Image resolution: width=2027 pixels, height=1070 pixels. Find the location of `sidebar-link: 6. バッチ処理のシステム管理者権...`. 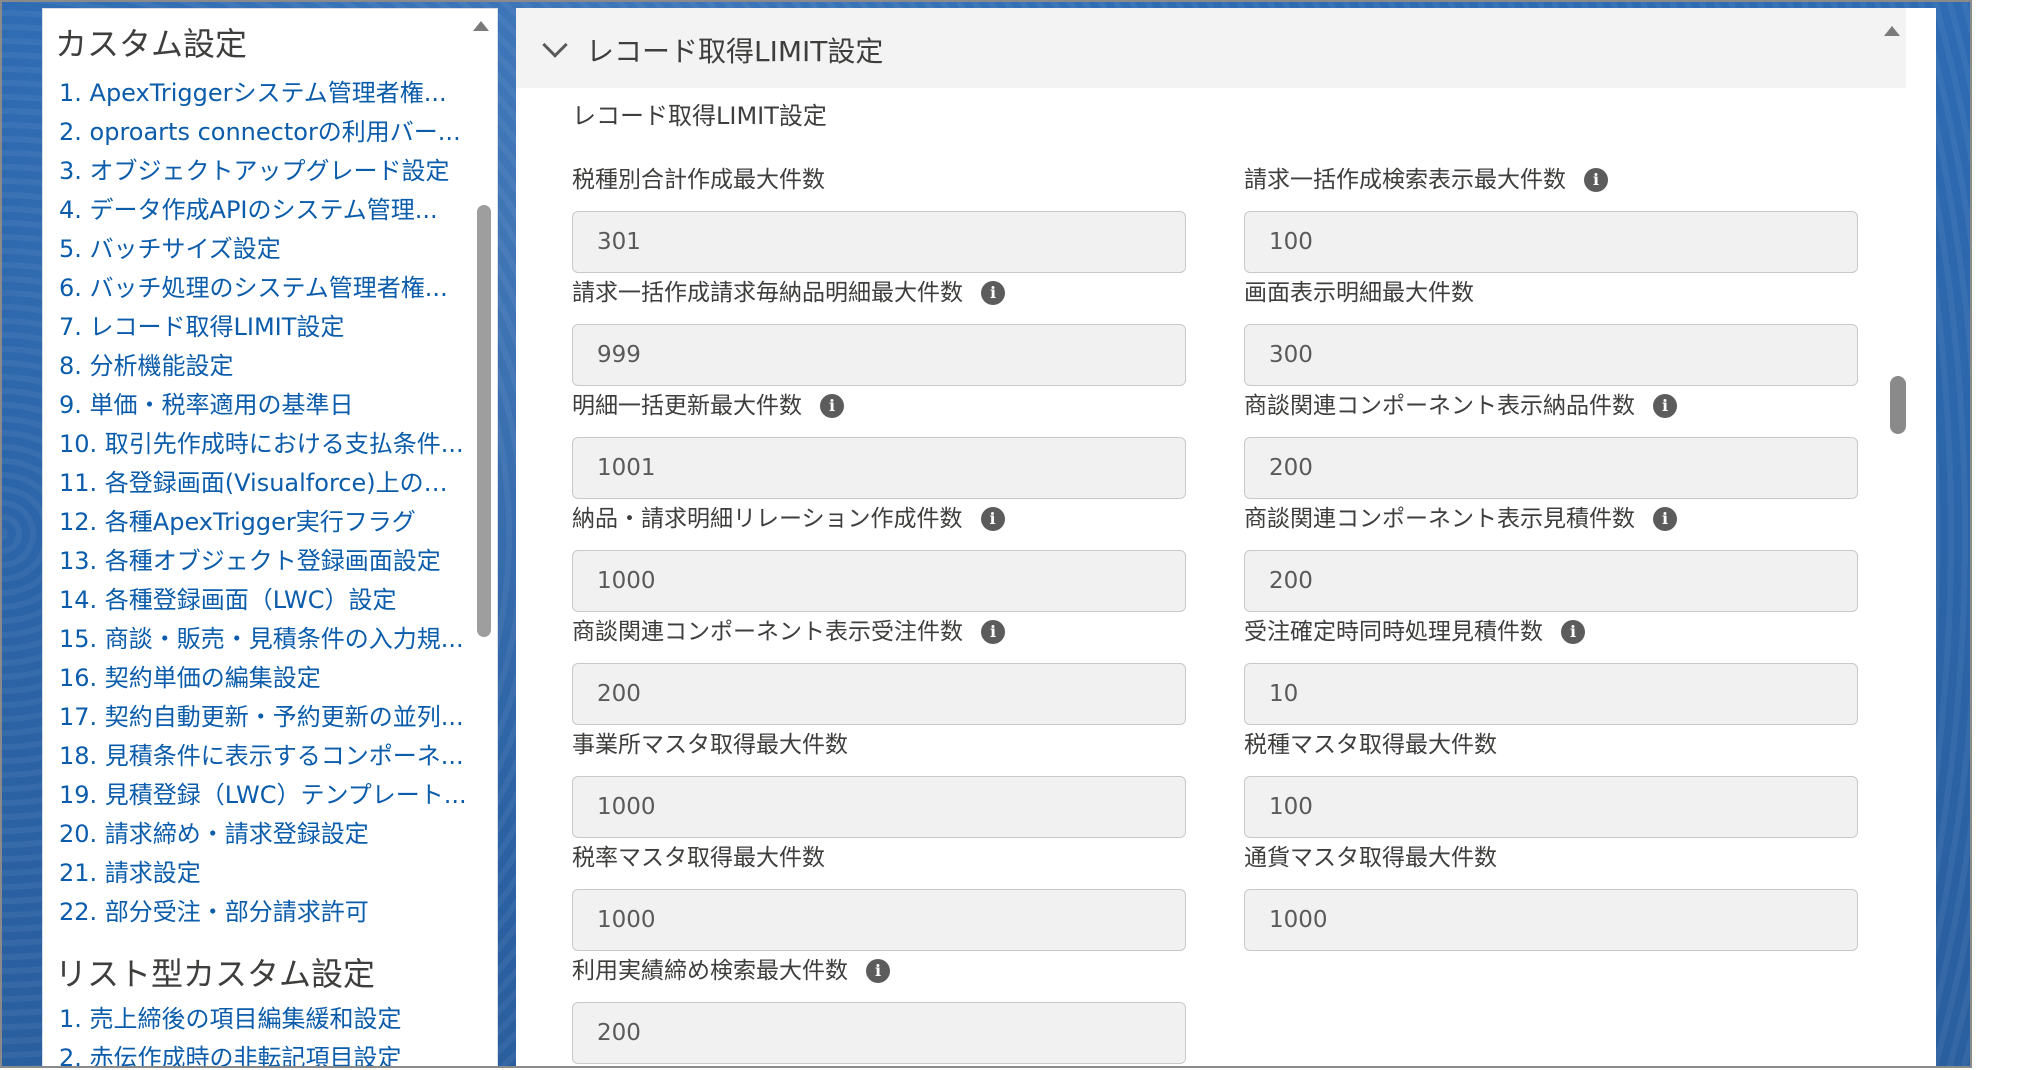

sidebar-link: 6. バッチ処理のシステム管理者権... is located at coordinates (264, 288).